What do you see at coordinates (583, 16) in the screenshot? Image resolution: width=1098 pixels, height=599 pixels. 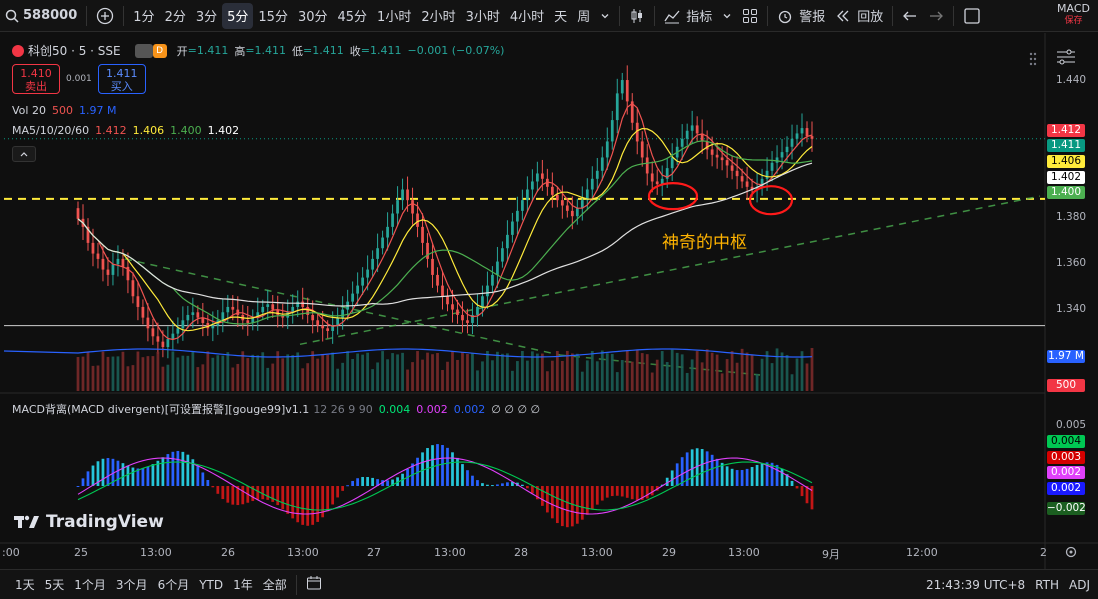 I see `interval-week: 周` at bounding box center [583, 16].